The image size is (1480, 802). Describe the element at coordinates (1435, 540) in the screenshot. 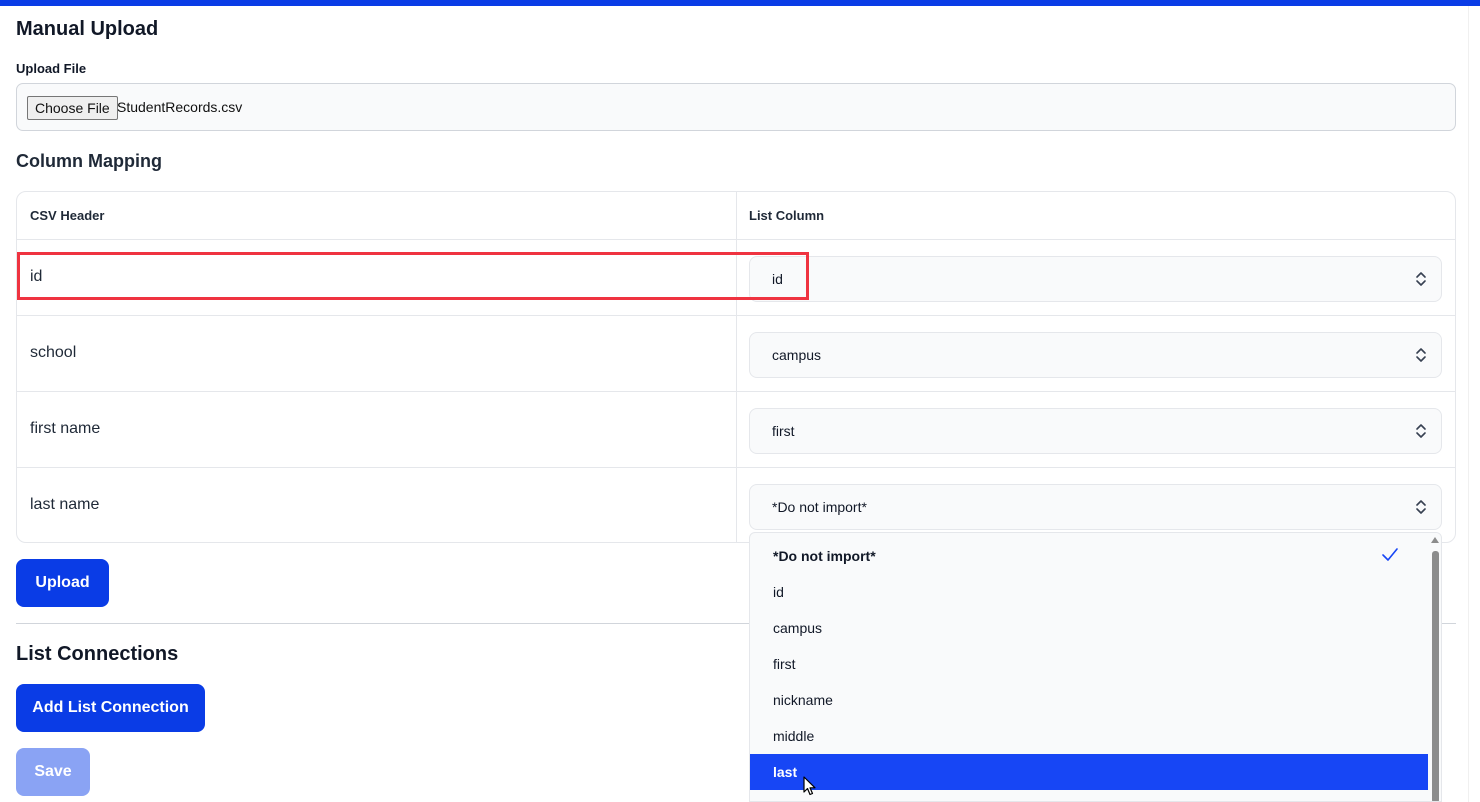

I see `scroll-up-arrow-icon` at that location.